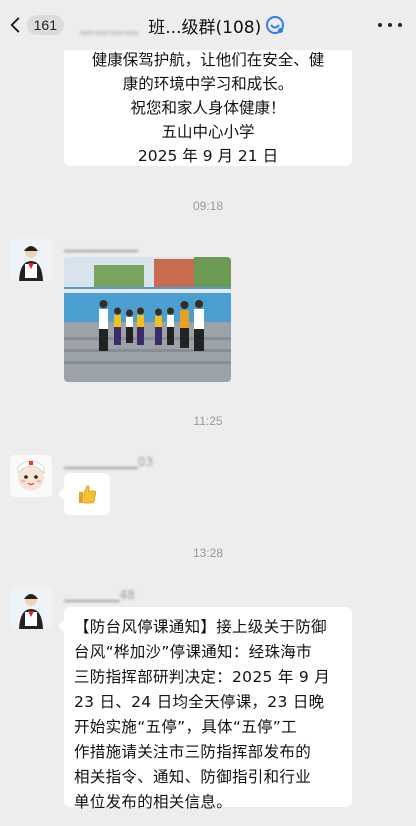  Describe the element at coordinates (99, 595) in the screenshot. I see `sender-name: ▁▁▁▁▁▁48` at that location.